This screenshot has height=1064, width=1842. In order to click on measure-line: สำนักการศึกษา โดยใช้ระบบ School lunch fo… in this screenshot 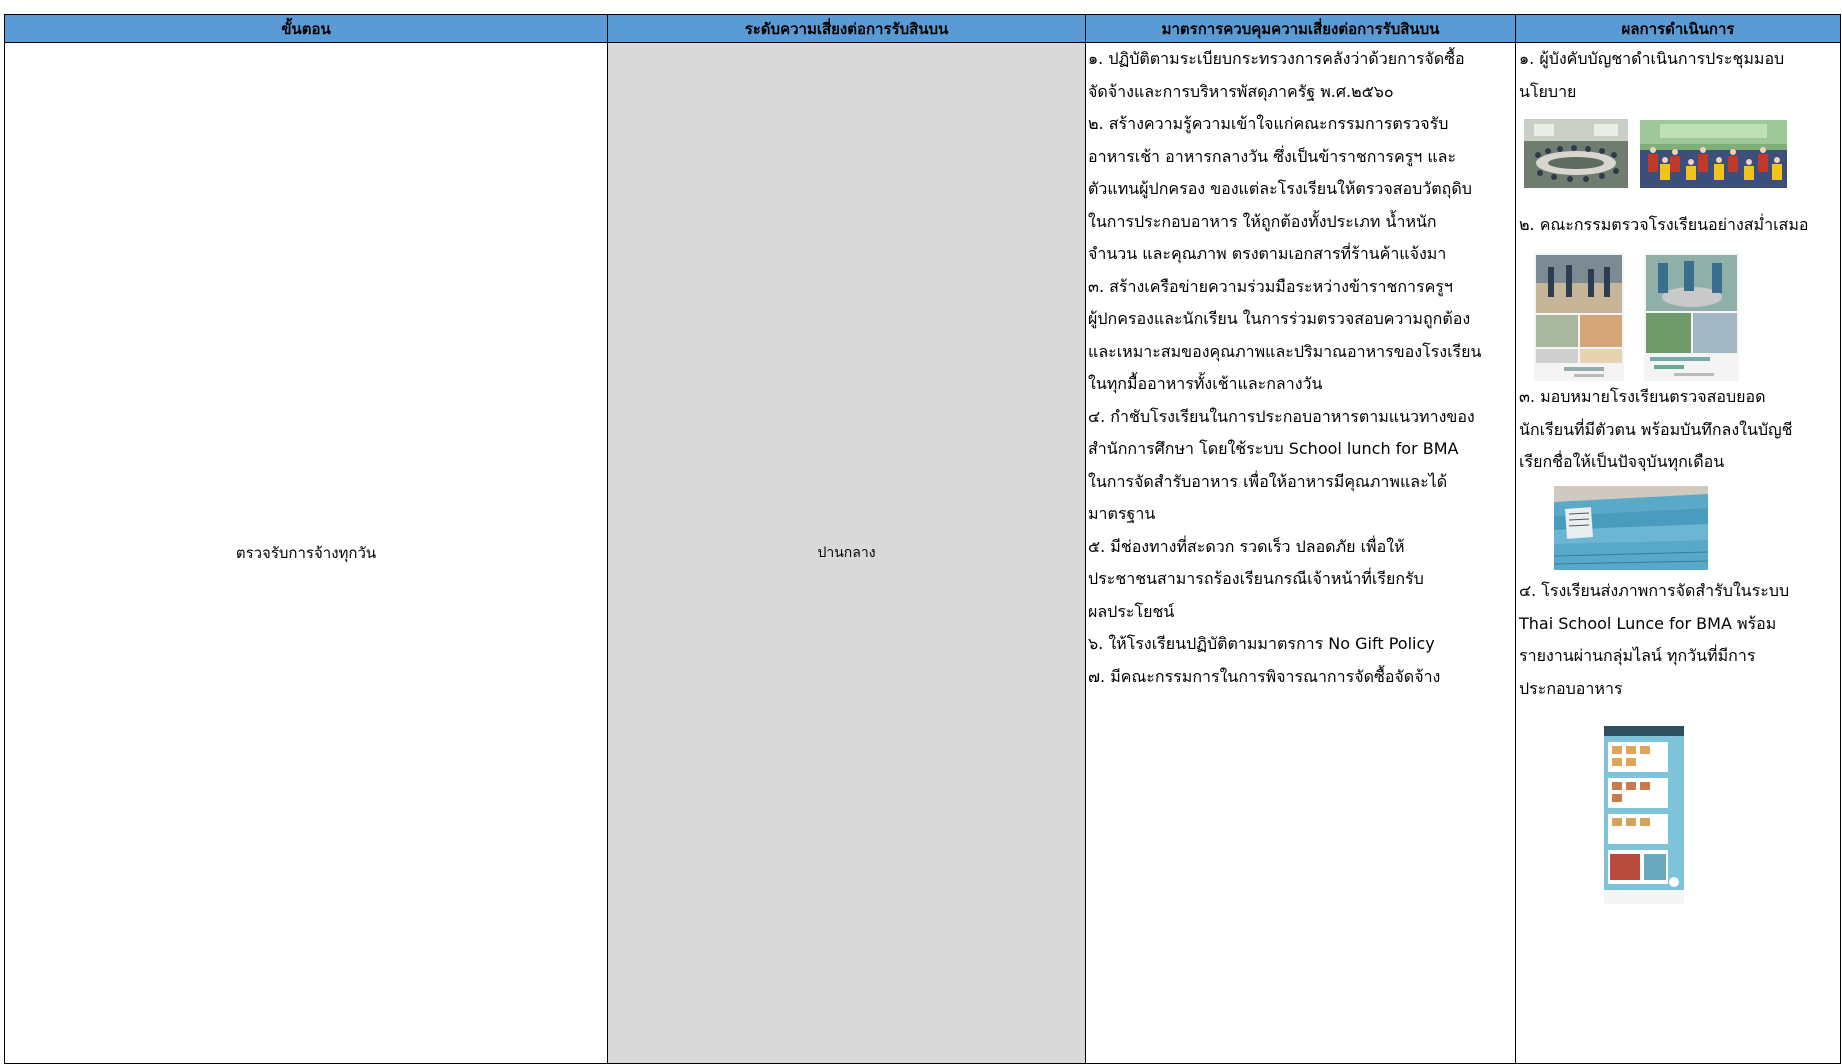, I will do `click(1273, 448)`.